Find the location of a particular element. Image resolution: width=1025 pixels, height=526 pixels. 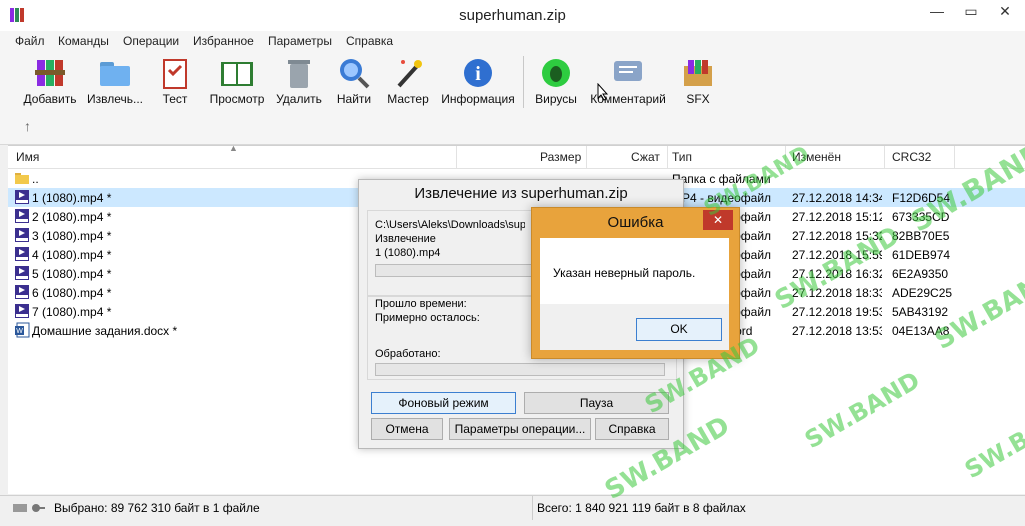

magic-wand-icon is located at coordinates (409, 74).